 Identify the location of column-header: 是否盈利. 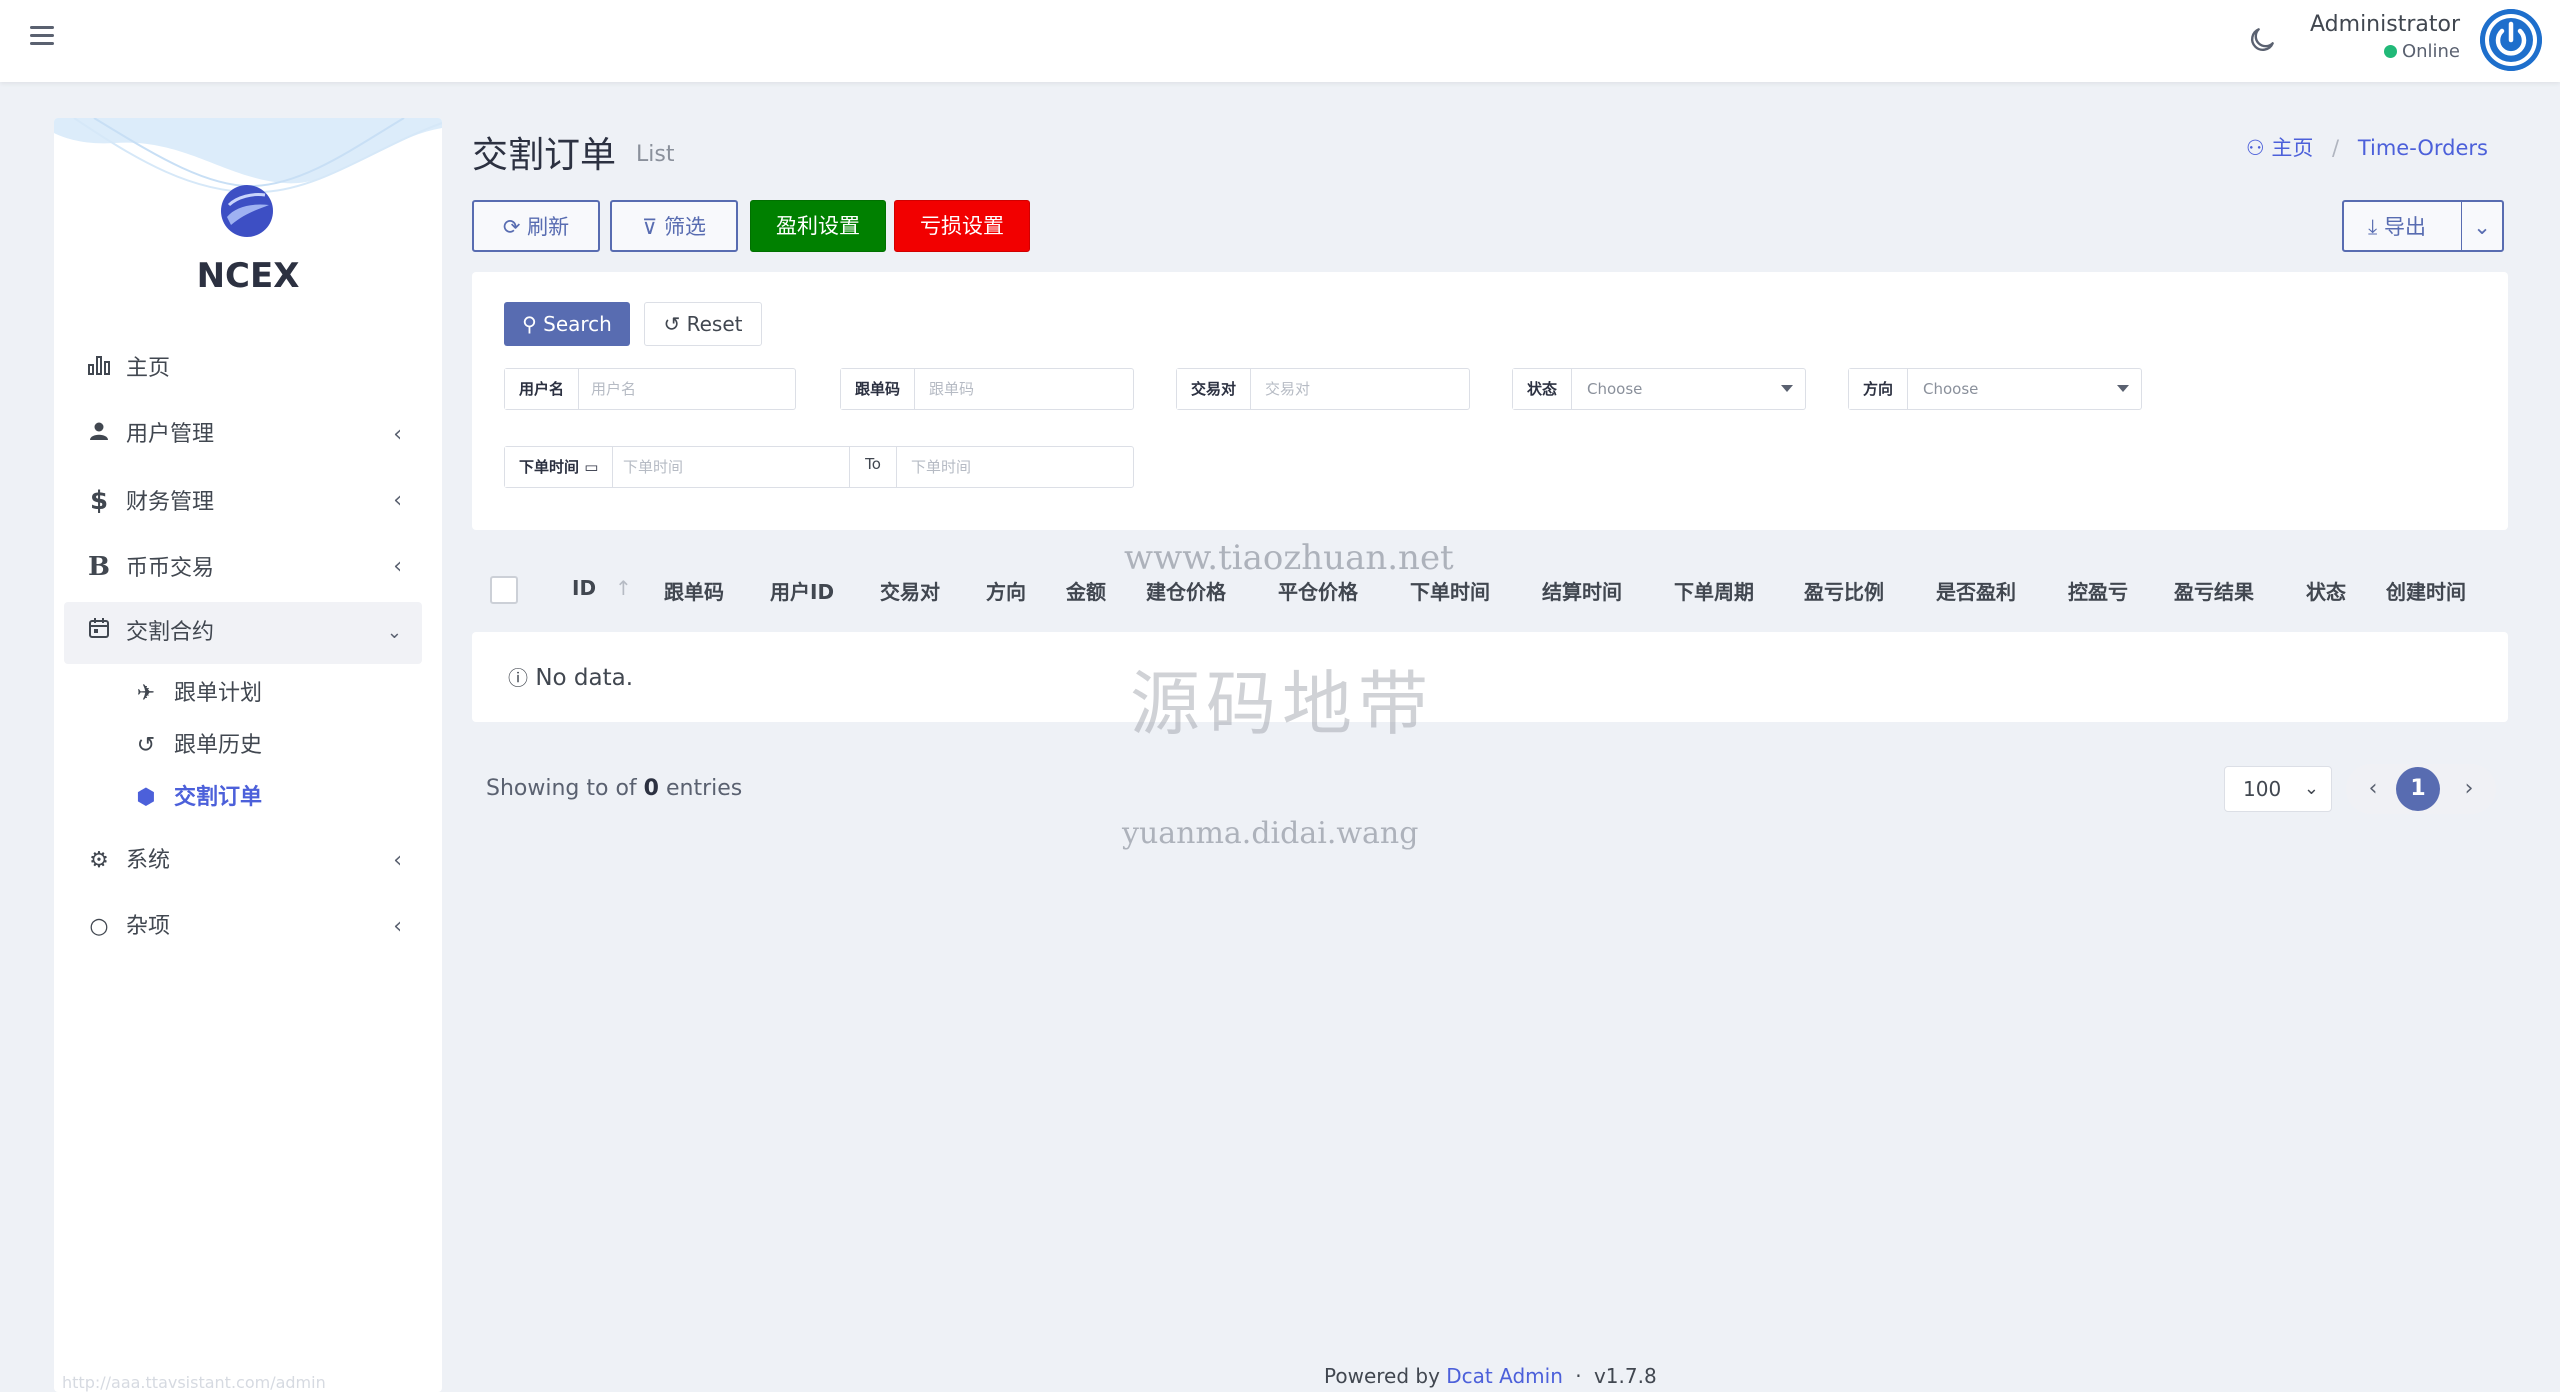
(1976, 592).